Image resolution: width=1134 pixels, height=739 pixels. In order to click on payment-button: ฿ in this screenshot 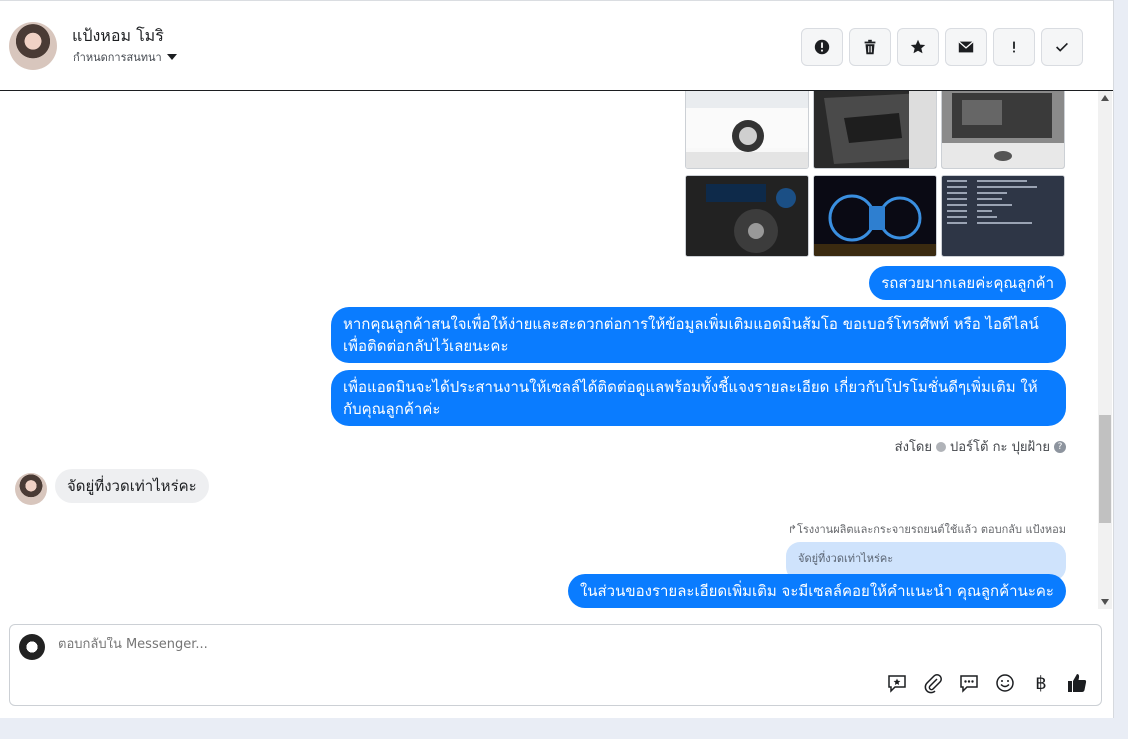, I will do `click(1041, 683)`.